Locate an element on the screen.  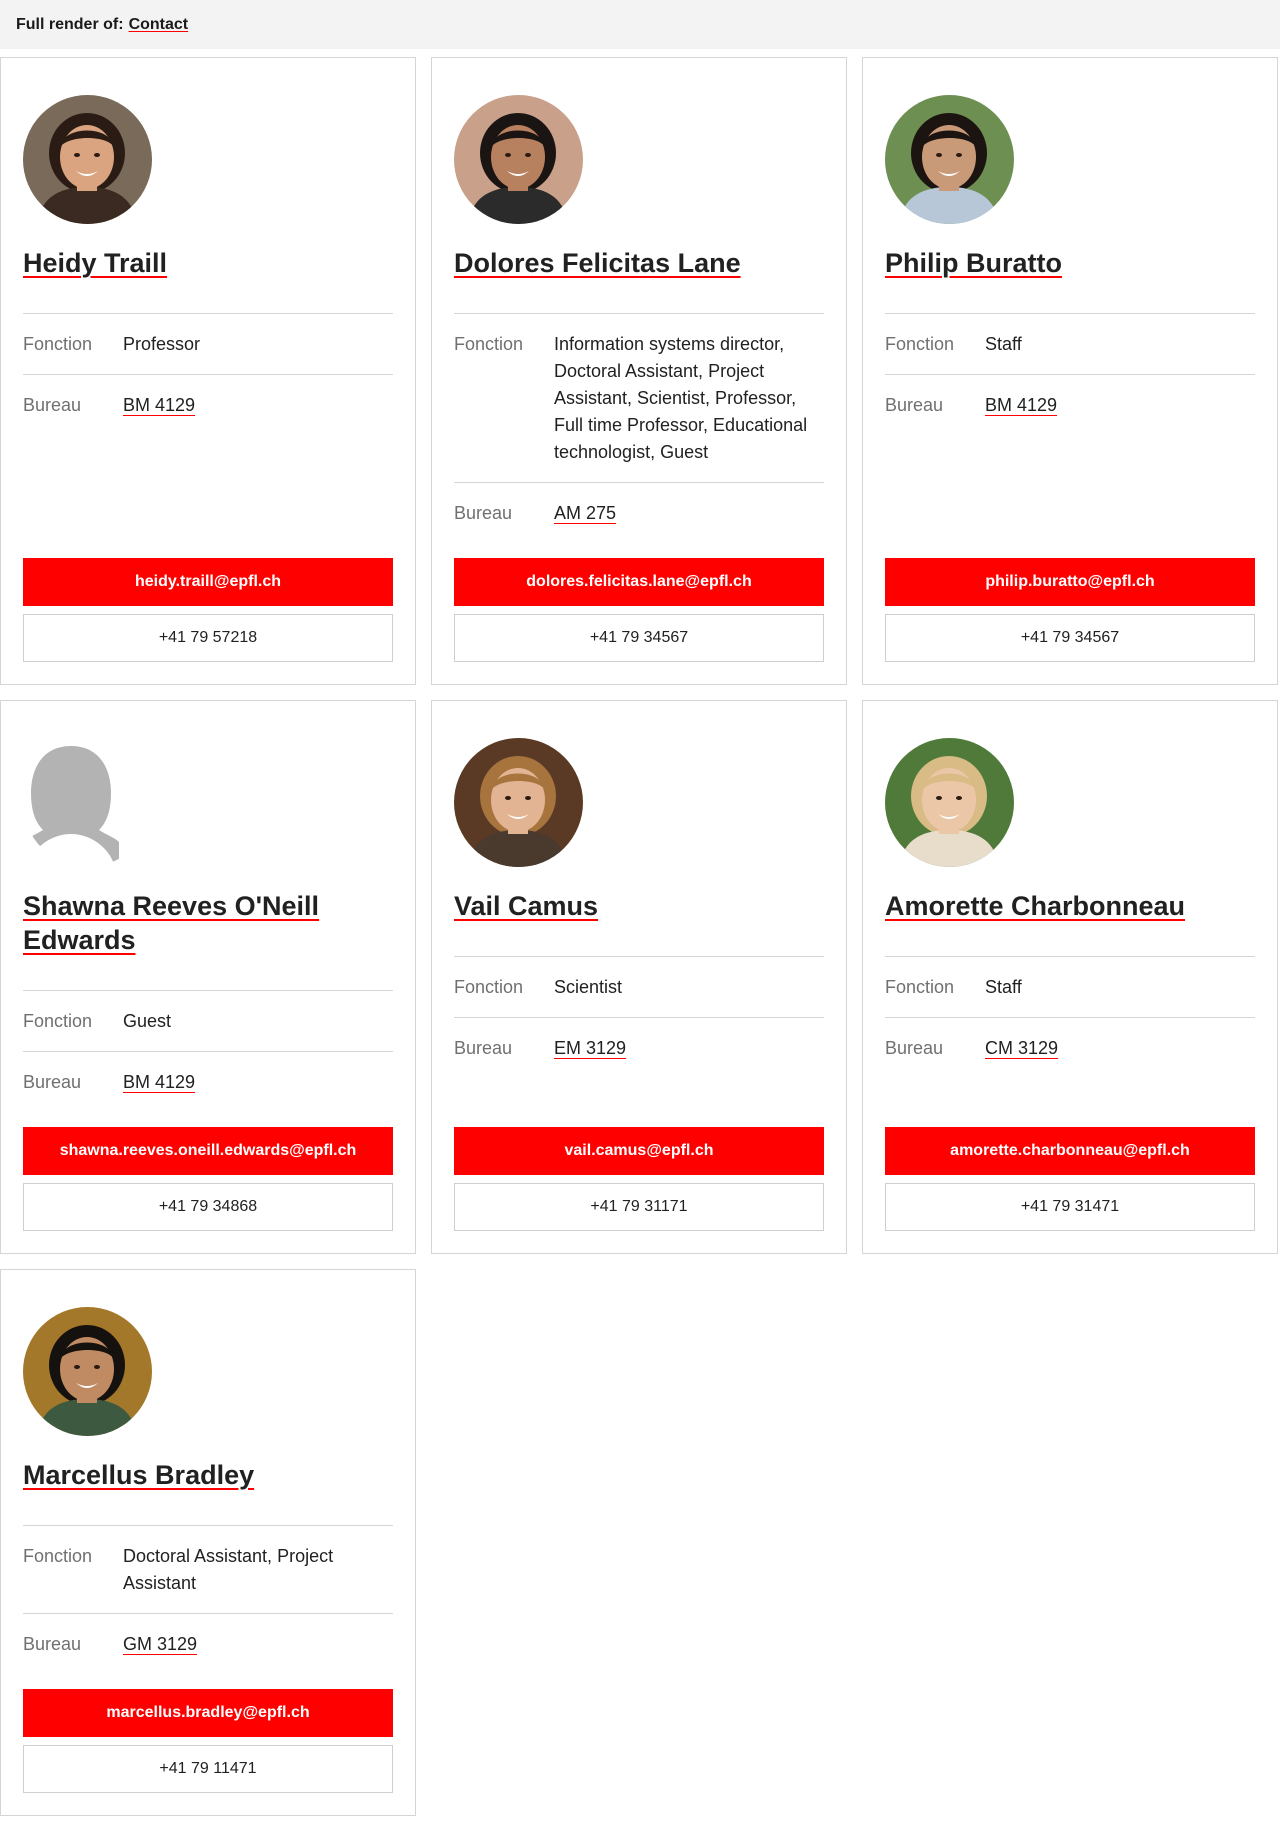
email-button: philip.buratto@epfl.ch is located at coordinates (1070, 582).